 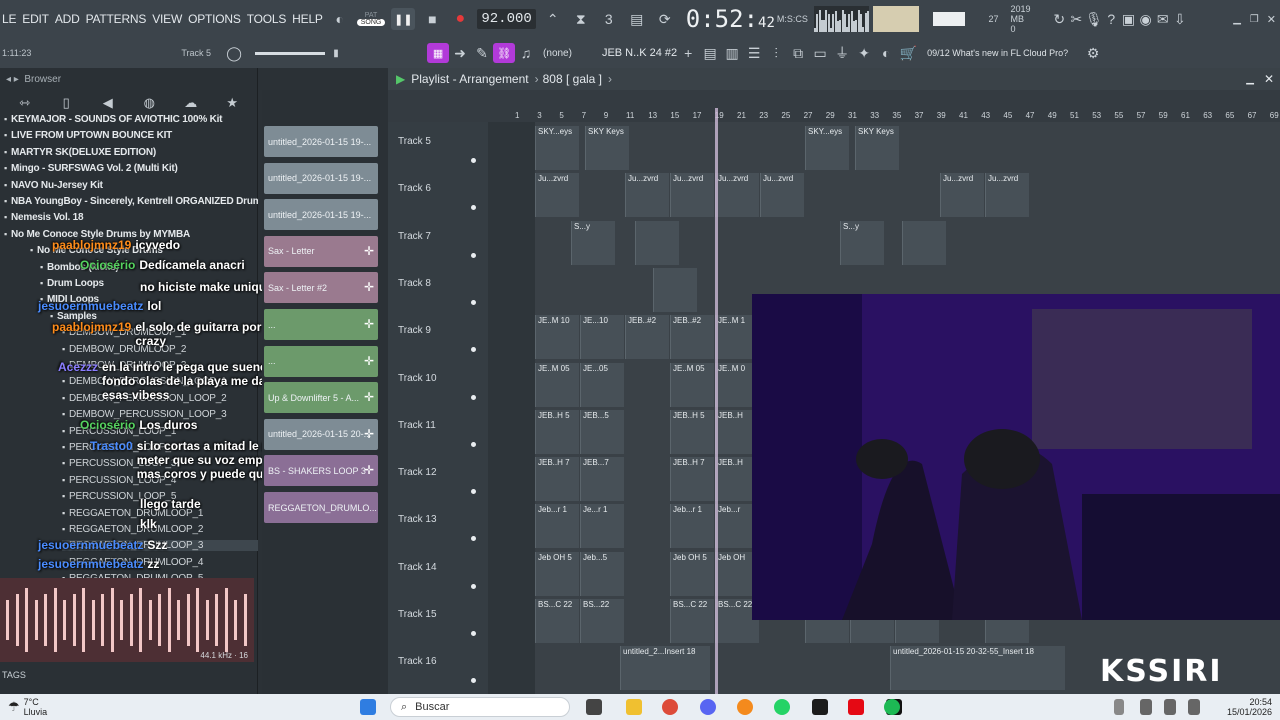 I want to click on scissors-icon: ✂, so click(x=1076, y=19).